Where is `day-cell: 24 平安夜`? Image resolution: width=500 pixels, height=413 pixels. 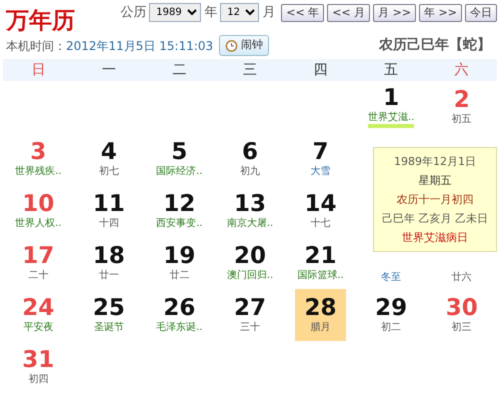
day-cell: 24 平安夜 is located at coordinates (38, 315).